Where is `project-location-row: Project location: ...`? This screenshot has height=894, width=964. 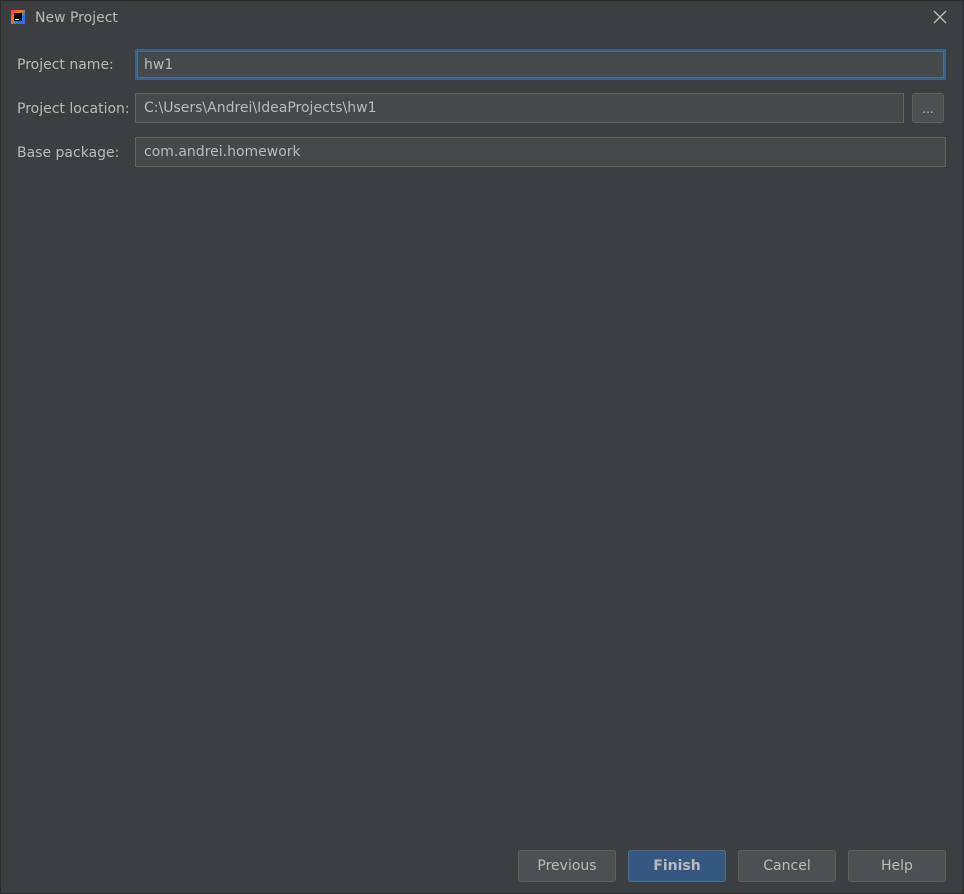 project-location-row: Project location: ... is located at coordinates (482, 109).